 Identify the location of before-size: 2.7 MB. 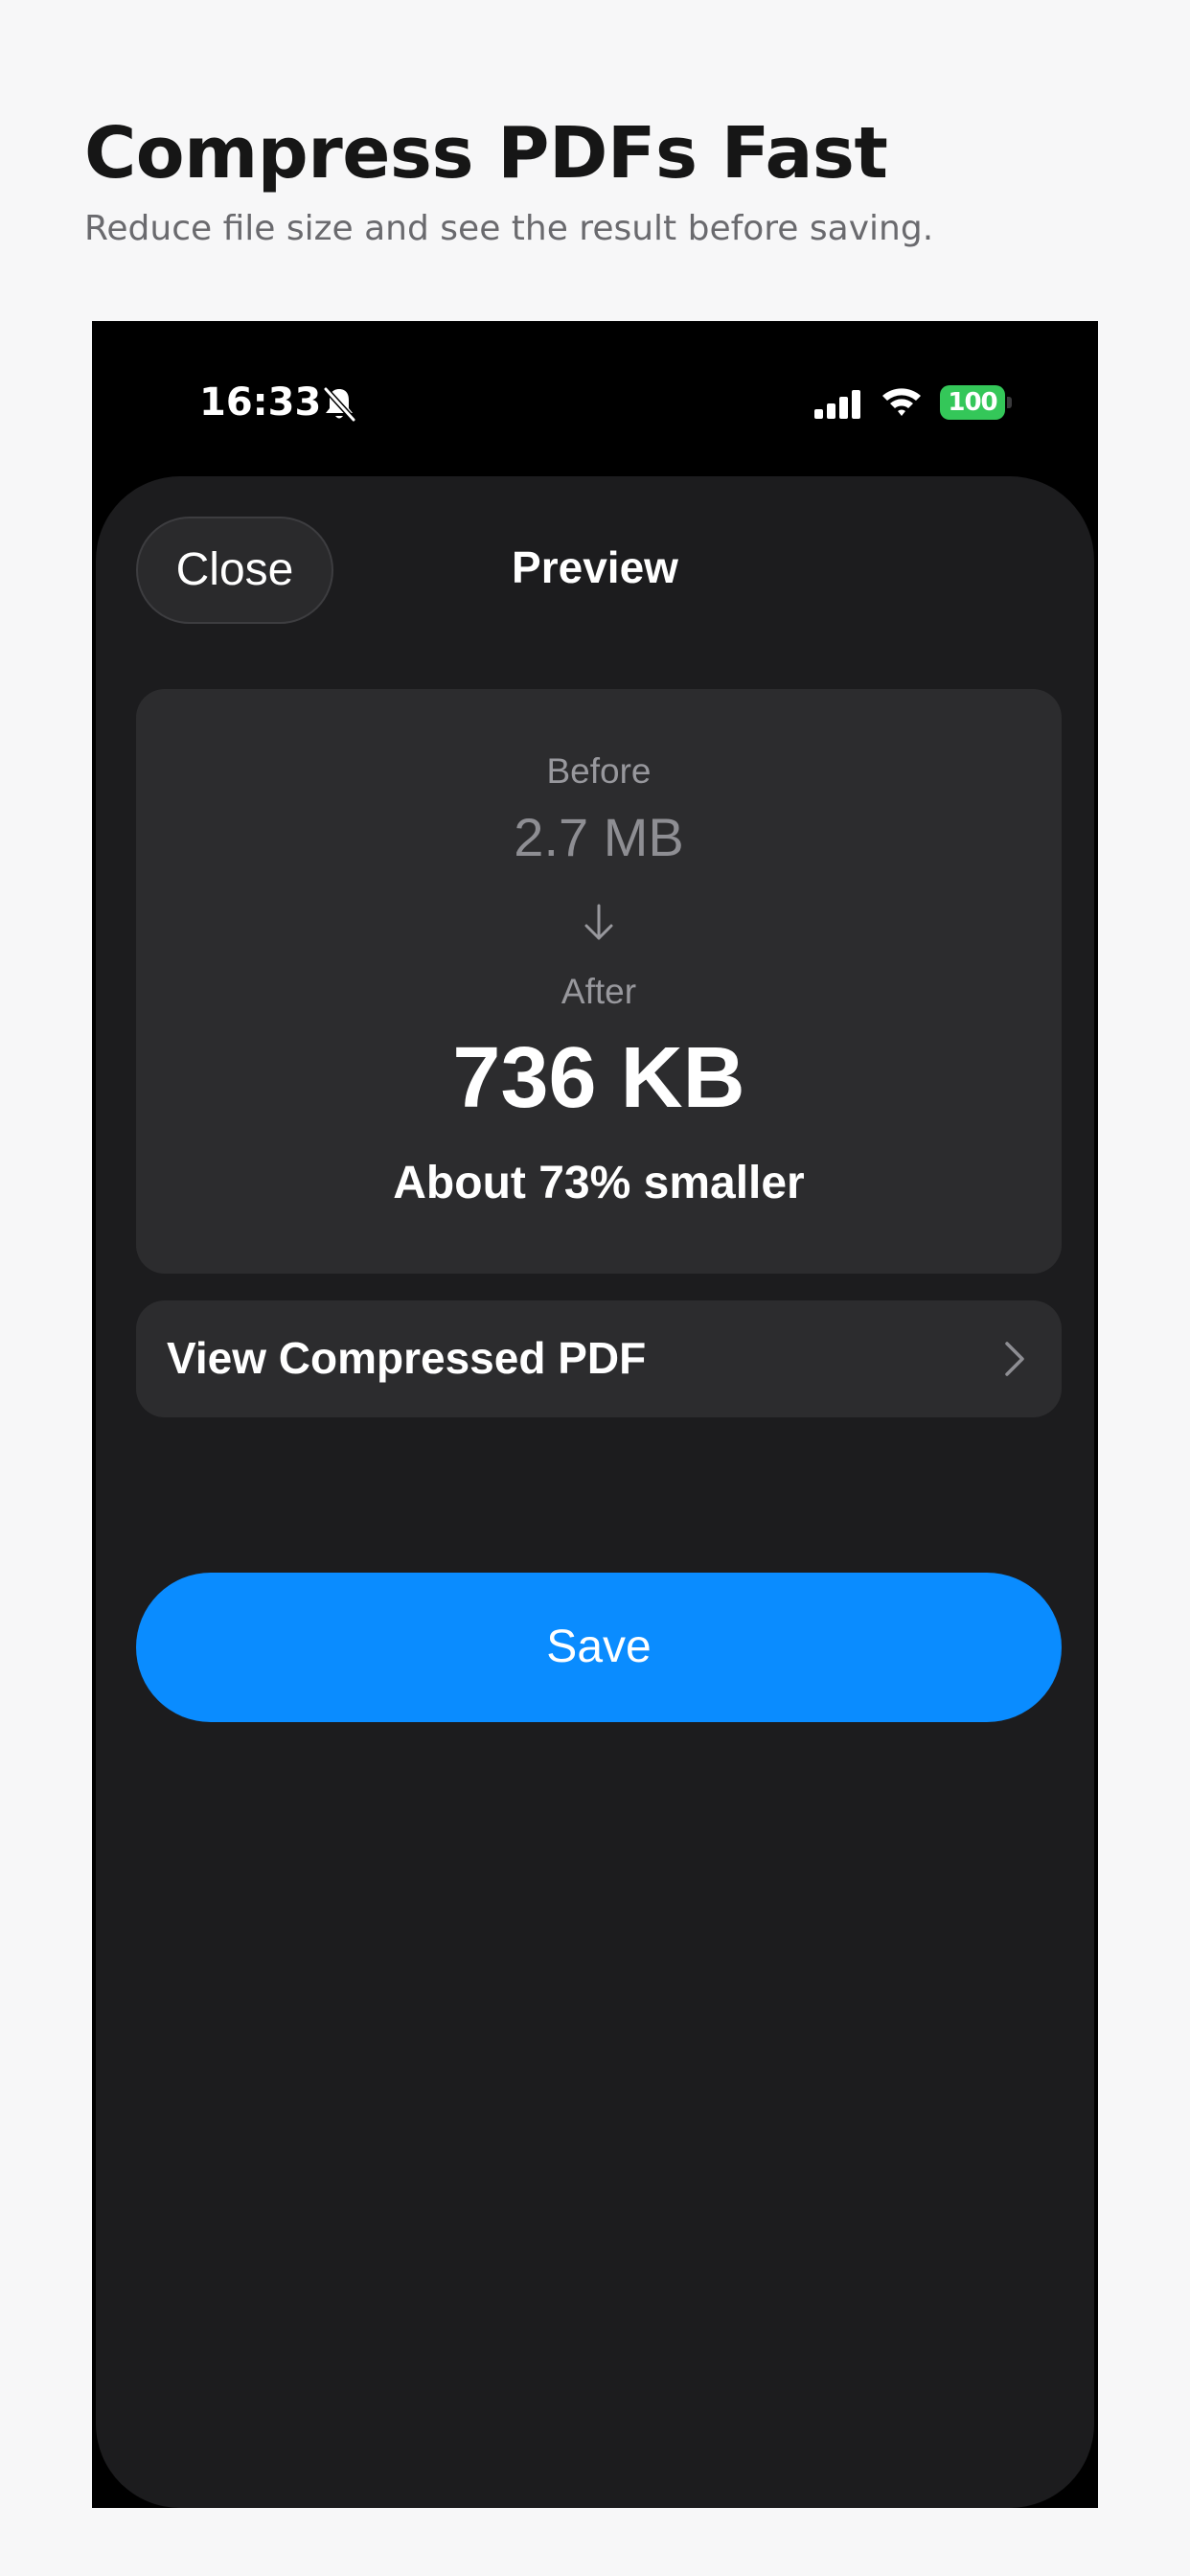
(599, 837).